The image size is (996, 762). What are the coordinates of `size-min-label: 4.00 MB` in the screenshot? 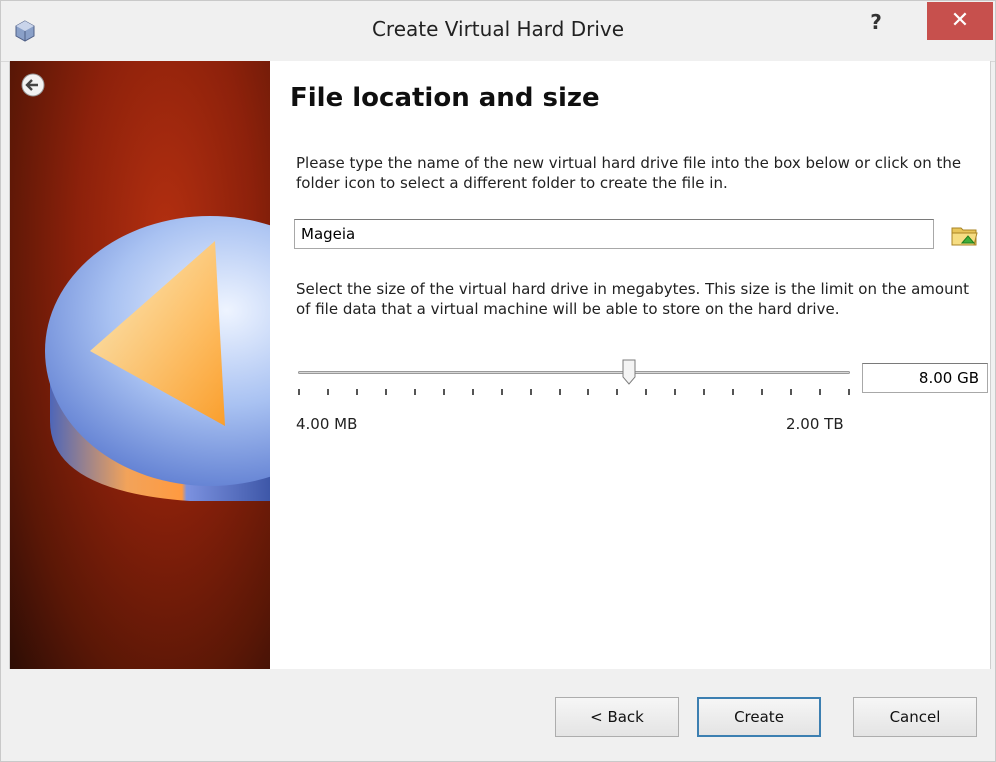 It's located at (327, 424).